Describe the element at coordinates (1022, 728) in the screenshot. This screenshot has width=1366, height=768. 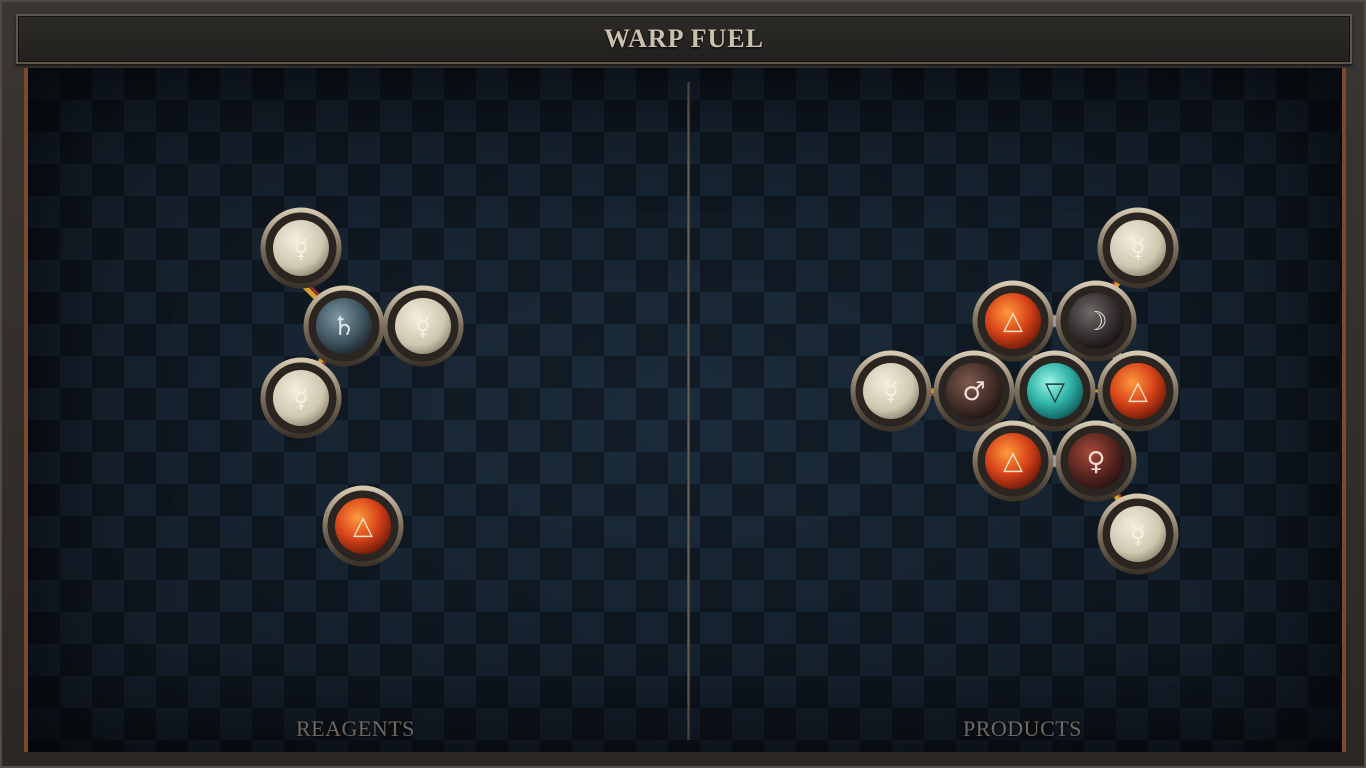
I see `products-label: PRODUCTS` at that location.